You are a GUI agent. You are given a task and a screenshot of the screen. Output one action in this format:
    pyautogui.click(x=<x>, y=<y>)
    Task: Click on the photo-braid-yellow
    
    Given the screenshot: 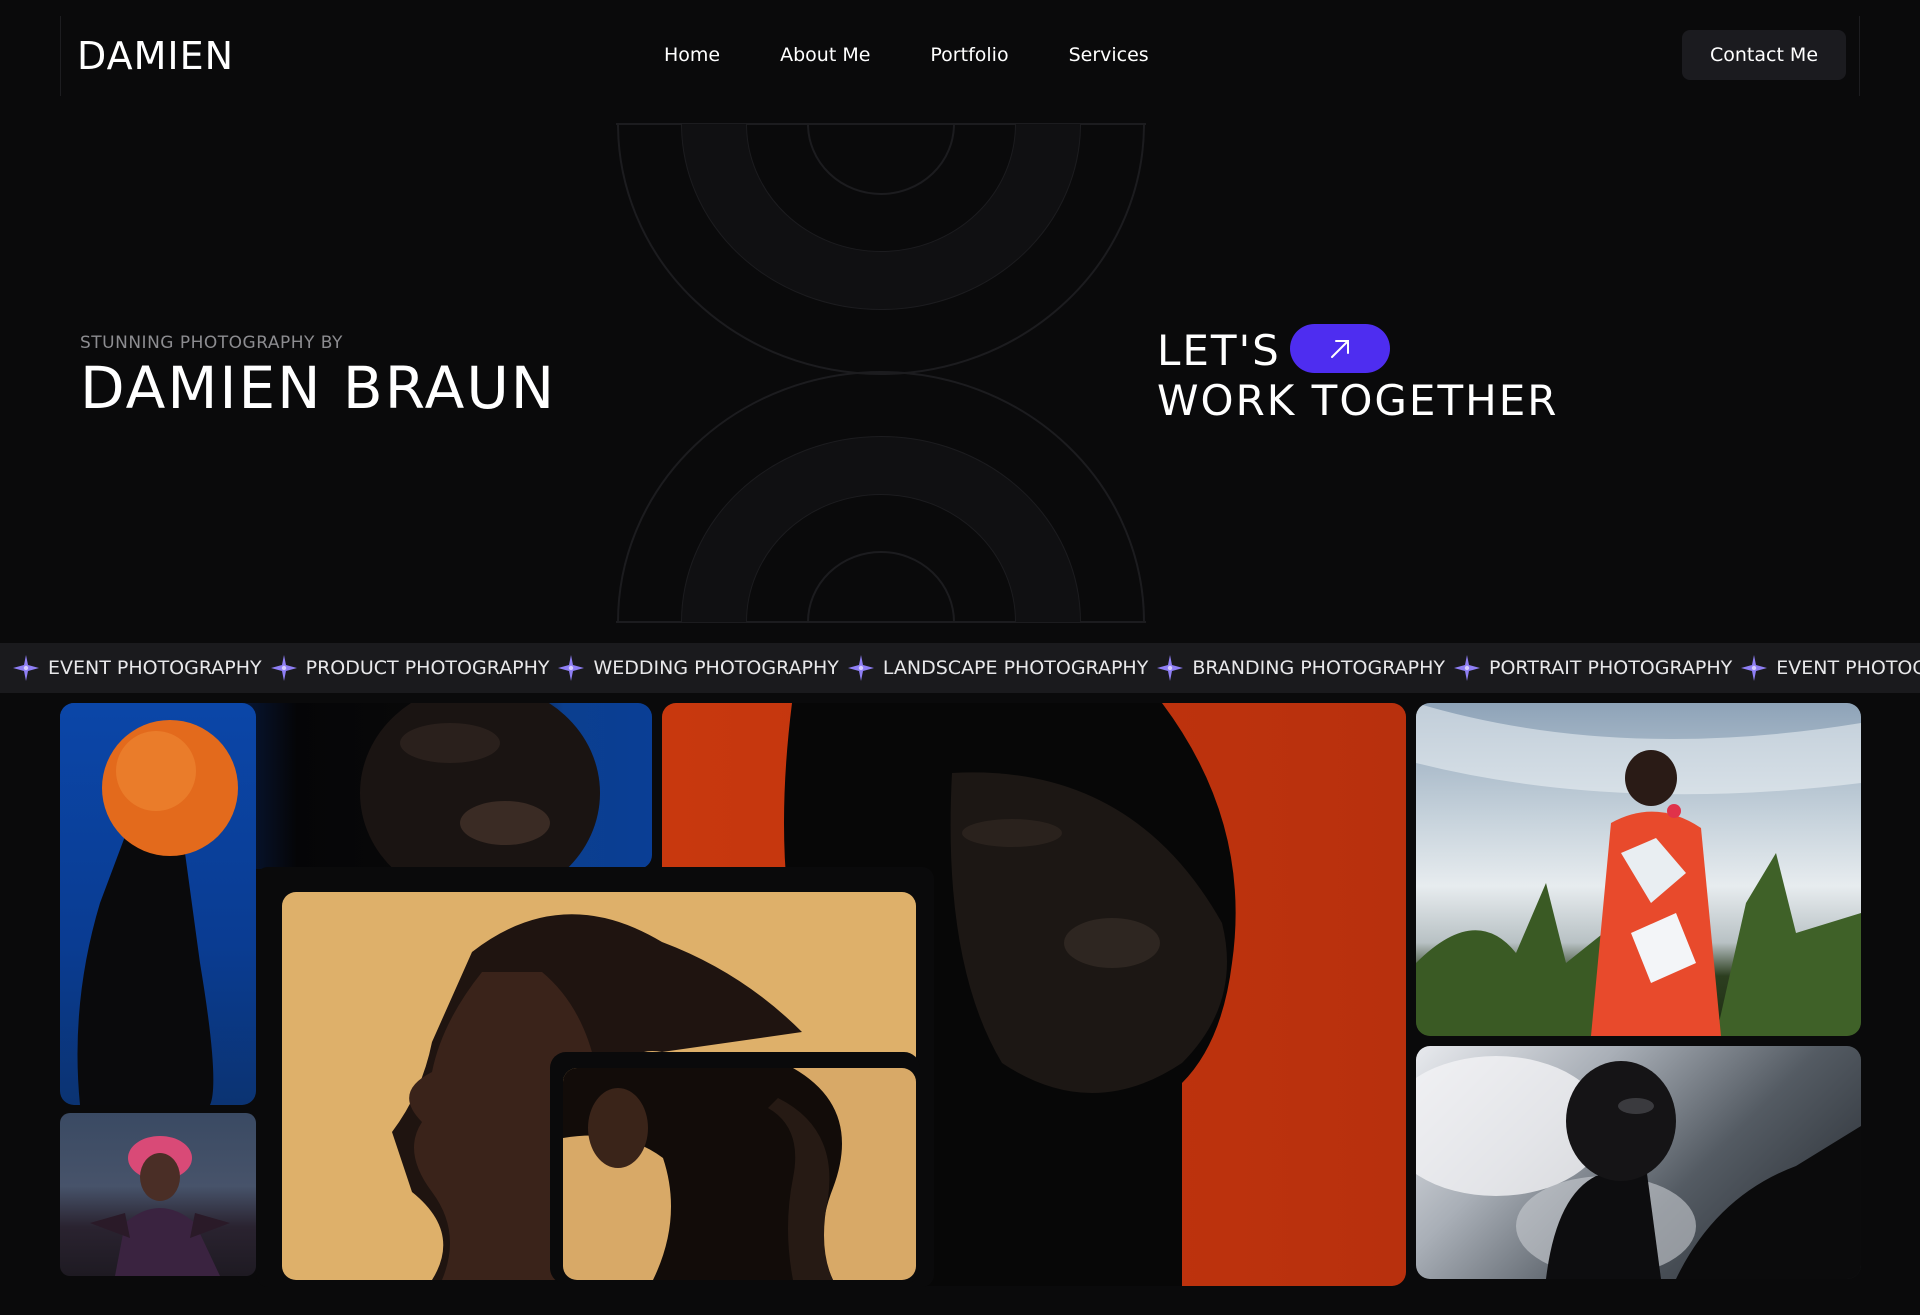 What is the action you would take?
    pyautogui.click(x=739, y=1174)
    